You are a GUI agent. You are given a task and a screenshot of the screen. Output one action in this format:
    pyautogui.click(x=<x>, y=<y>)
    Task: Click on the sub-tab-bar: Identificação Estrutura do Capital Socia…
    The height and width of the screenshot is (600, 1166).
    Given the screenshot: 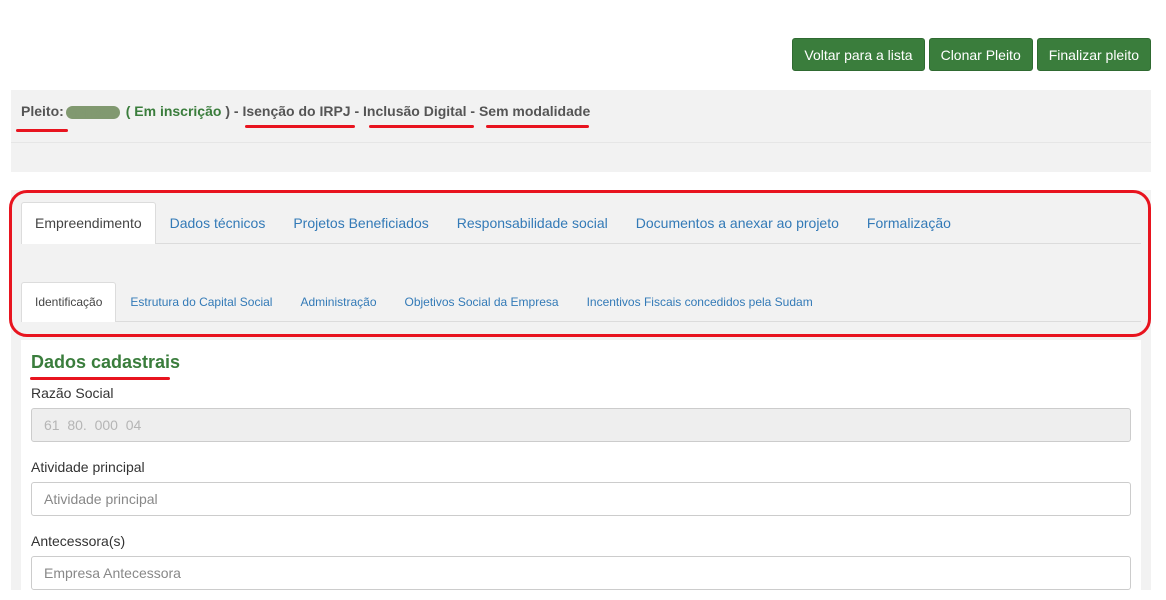 What is the action you would take?
    pyautogui.click(x=581, y=302)
    